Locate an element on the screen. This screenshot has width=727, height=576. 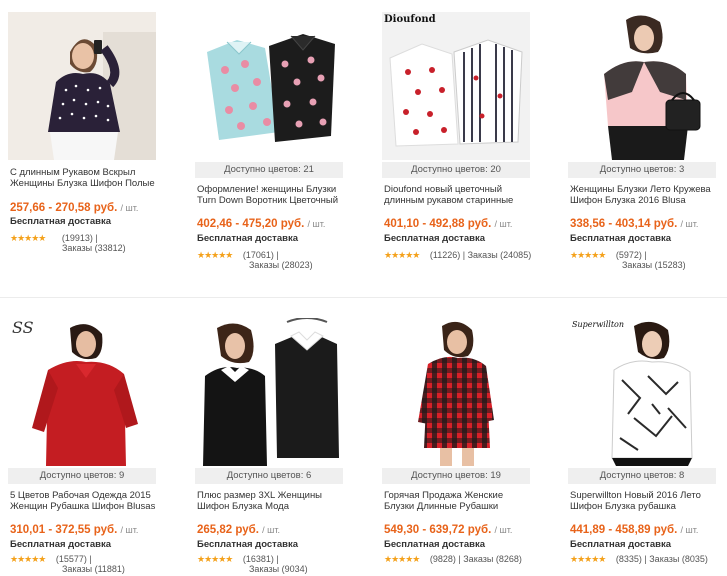
product-title-line: Turn Down Воротник Цветочный is located at coordinates (272, 200).